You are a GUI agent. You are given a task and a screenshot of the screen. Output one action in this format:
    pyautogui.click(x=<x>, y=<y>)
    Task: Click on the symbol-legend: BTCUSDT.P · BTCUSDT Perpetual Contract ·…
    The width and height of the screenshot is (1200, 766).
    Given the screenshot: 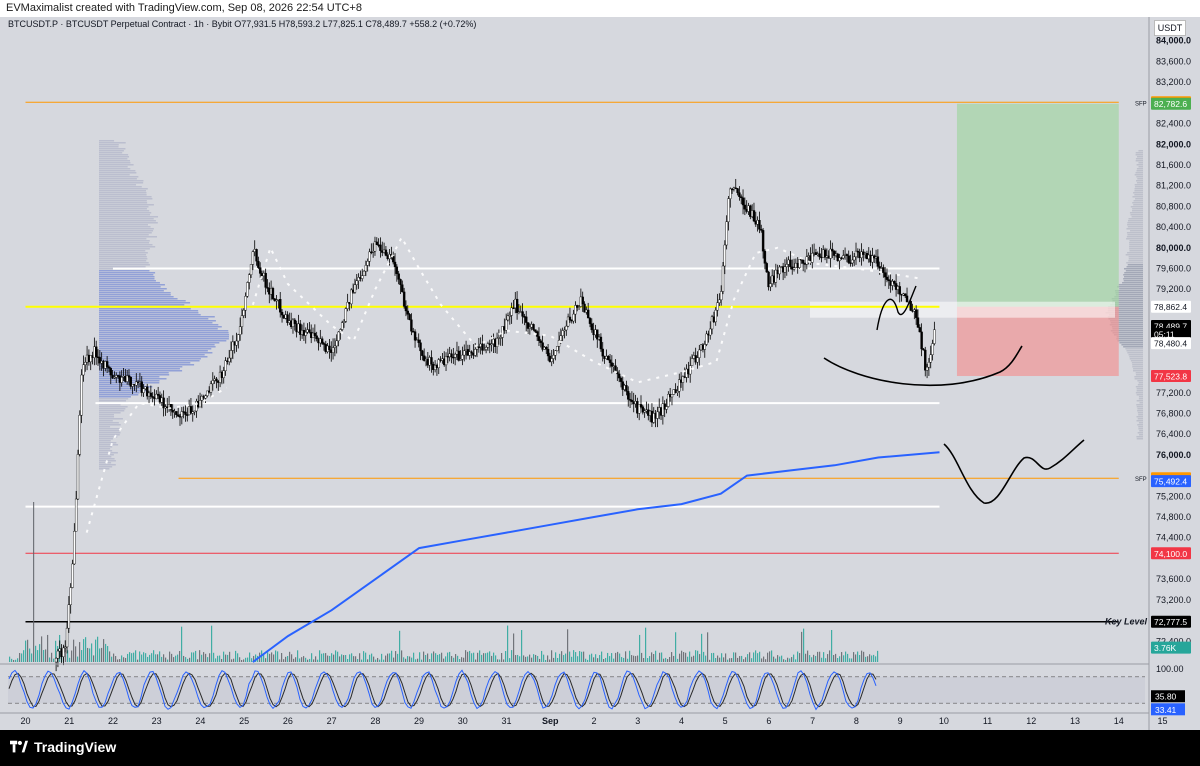 What is the action you would take?
    pyautogui.click(x=242, y=24)
    